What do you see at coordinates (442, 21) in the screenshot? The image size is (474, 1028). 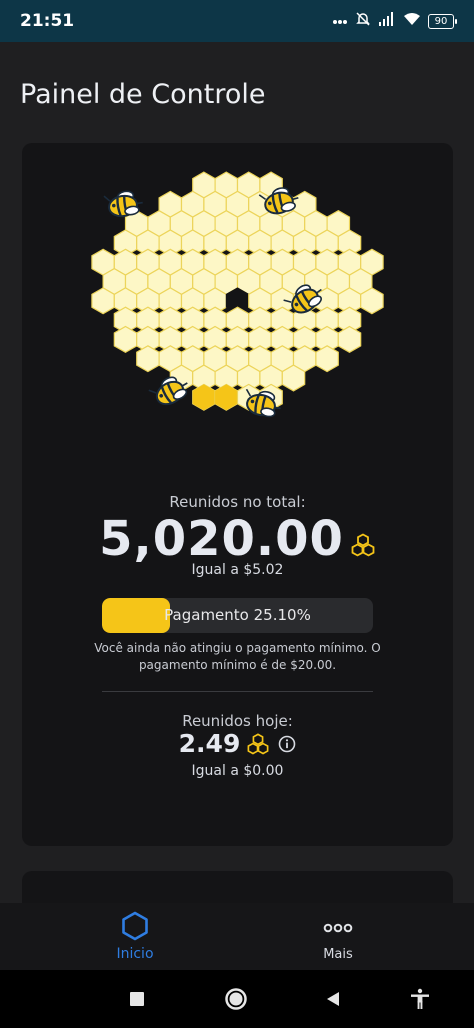 I see `battery-icon: 90` at bounding box center [442, 21].